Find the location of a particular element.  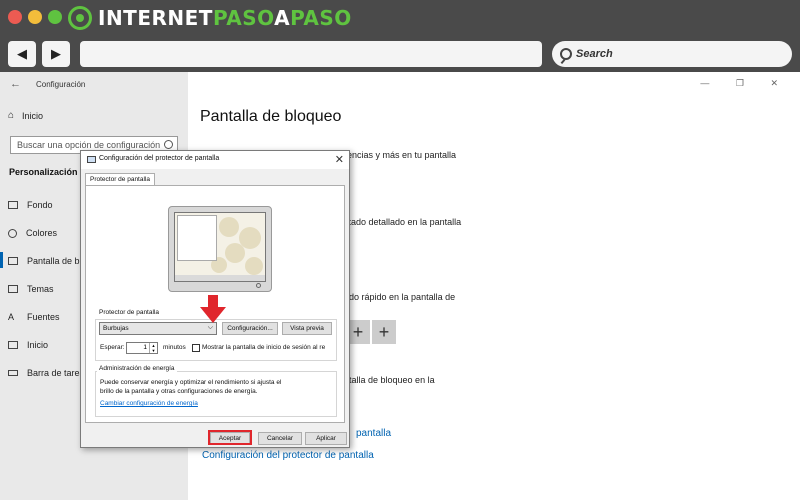

back-button: ◀ is located at coordinates (22, 54).